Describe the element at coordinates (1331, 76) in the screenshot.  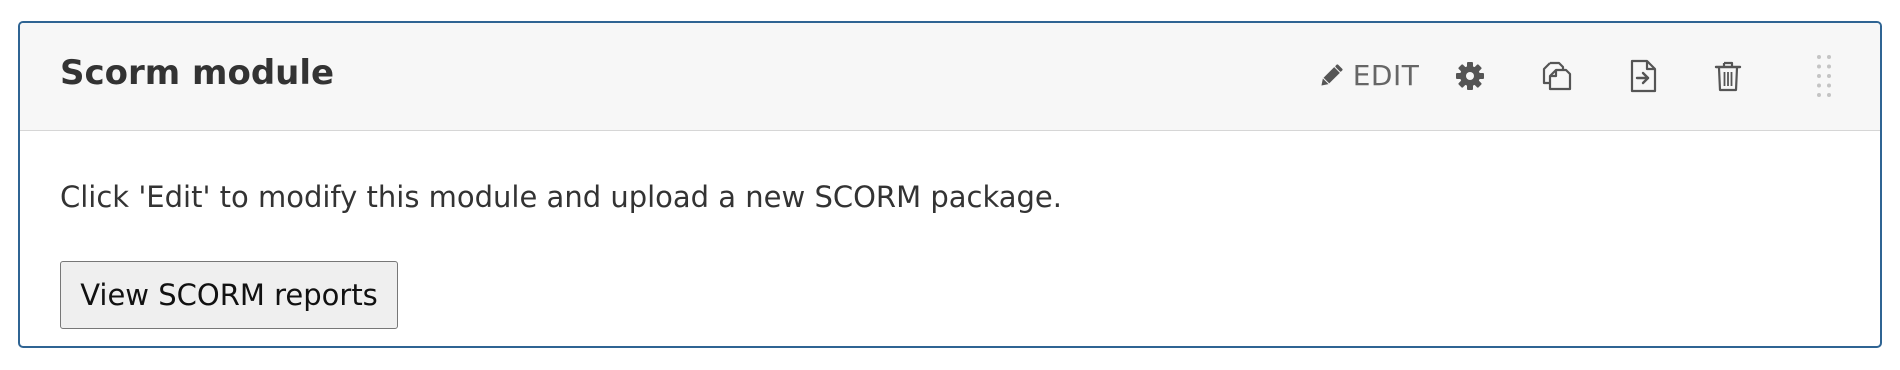
I see `pencil-icon` at that location.